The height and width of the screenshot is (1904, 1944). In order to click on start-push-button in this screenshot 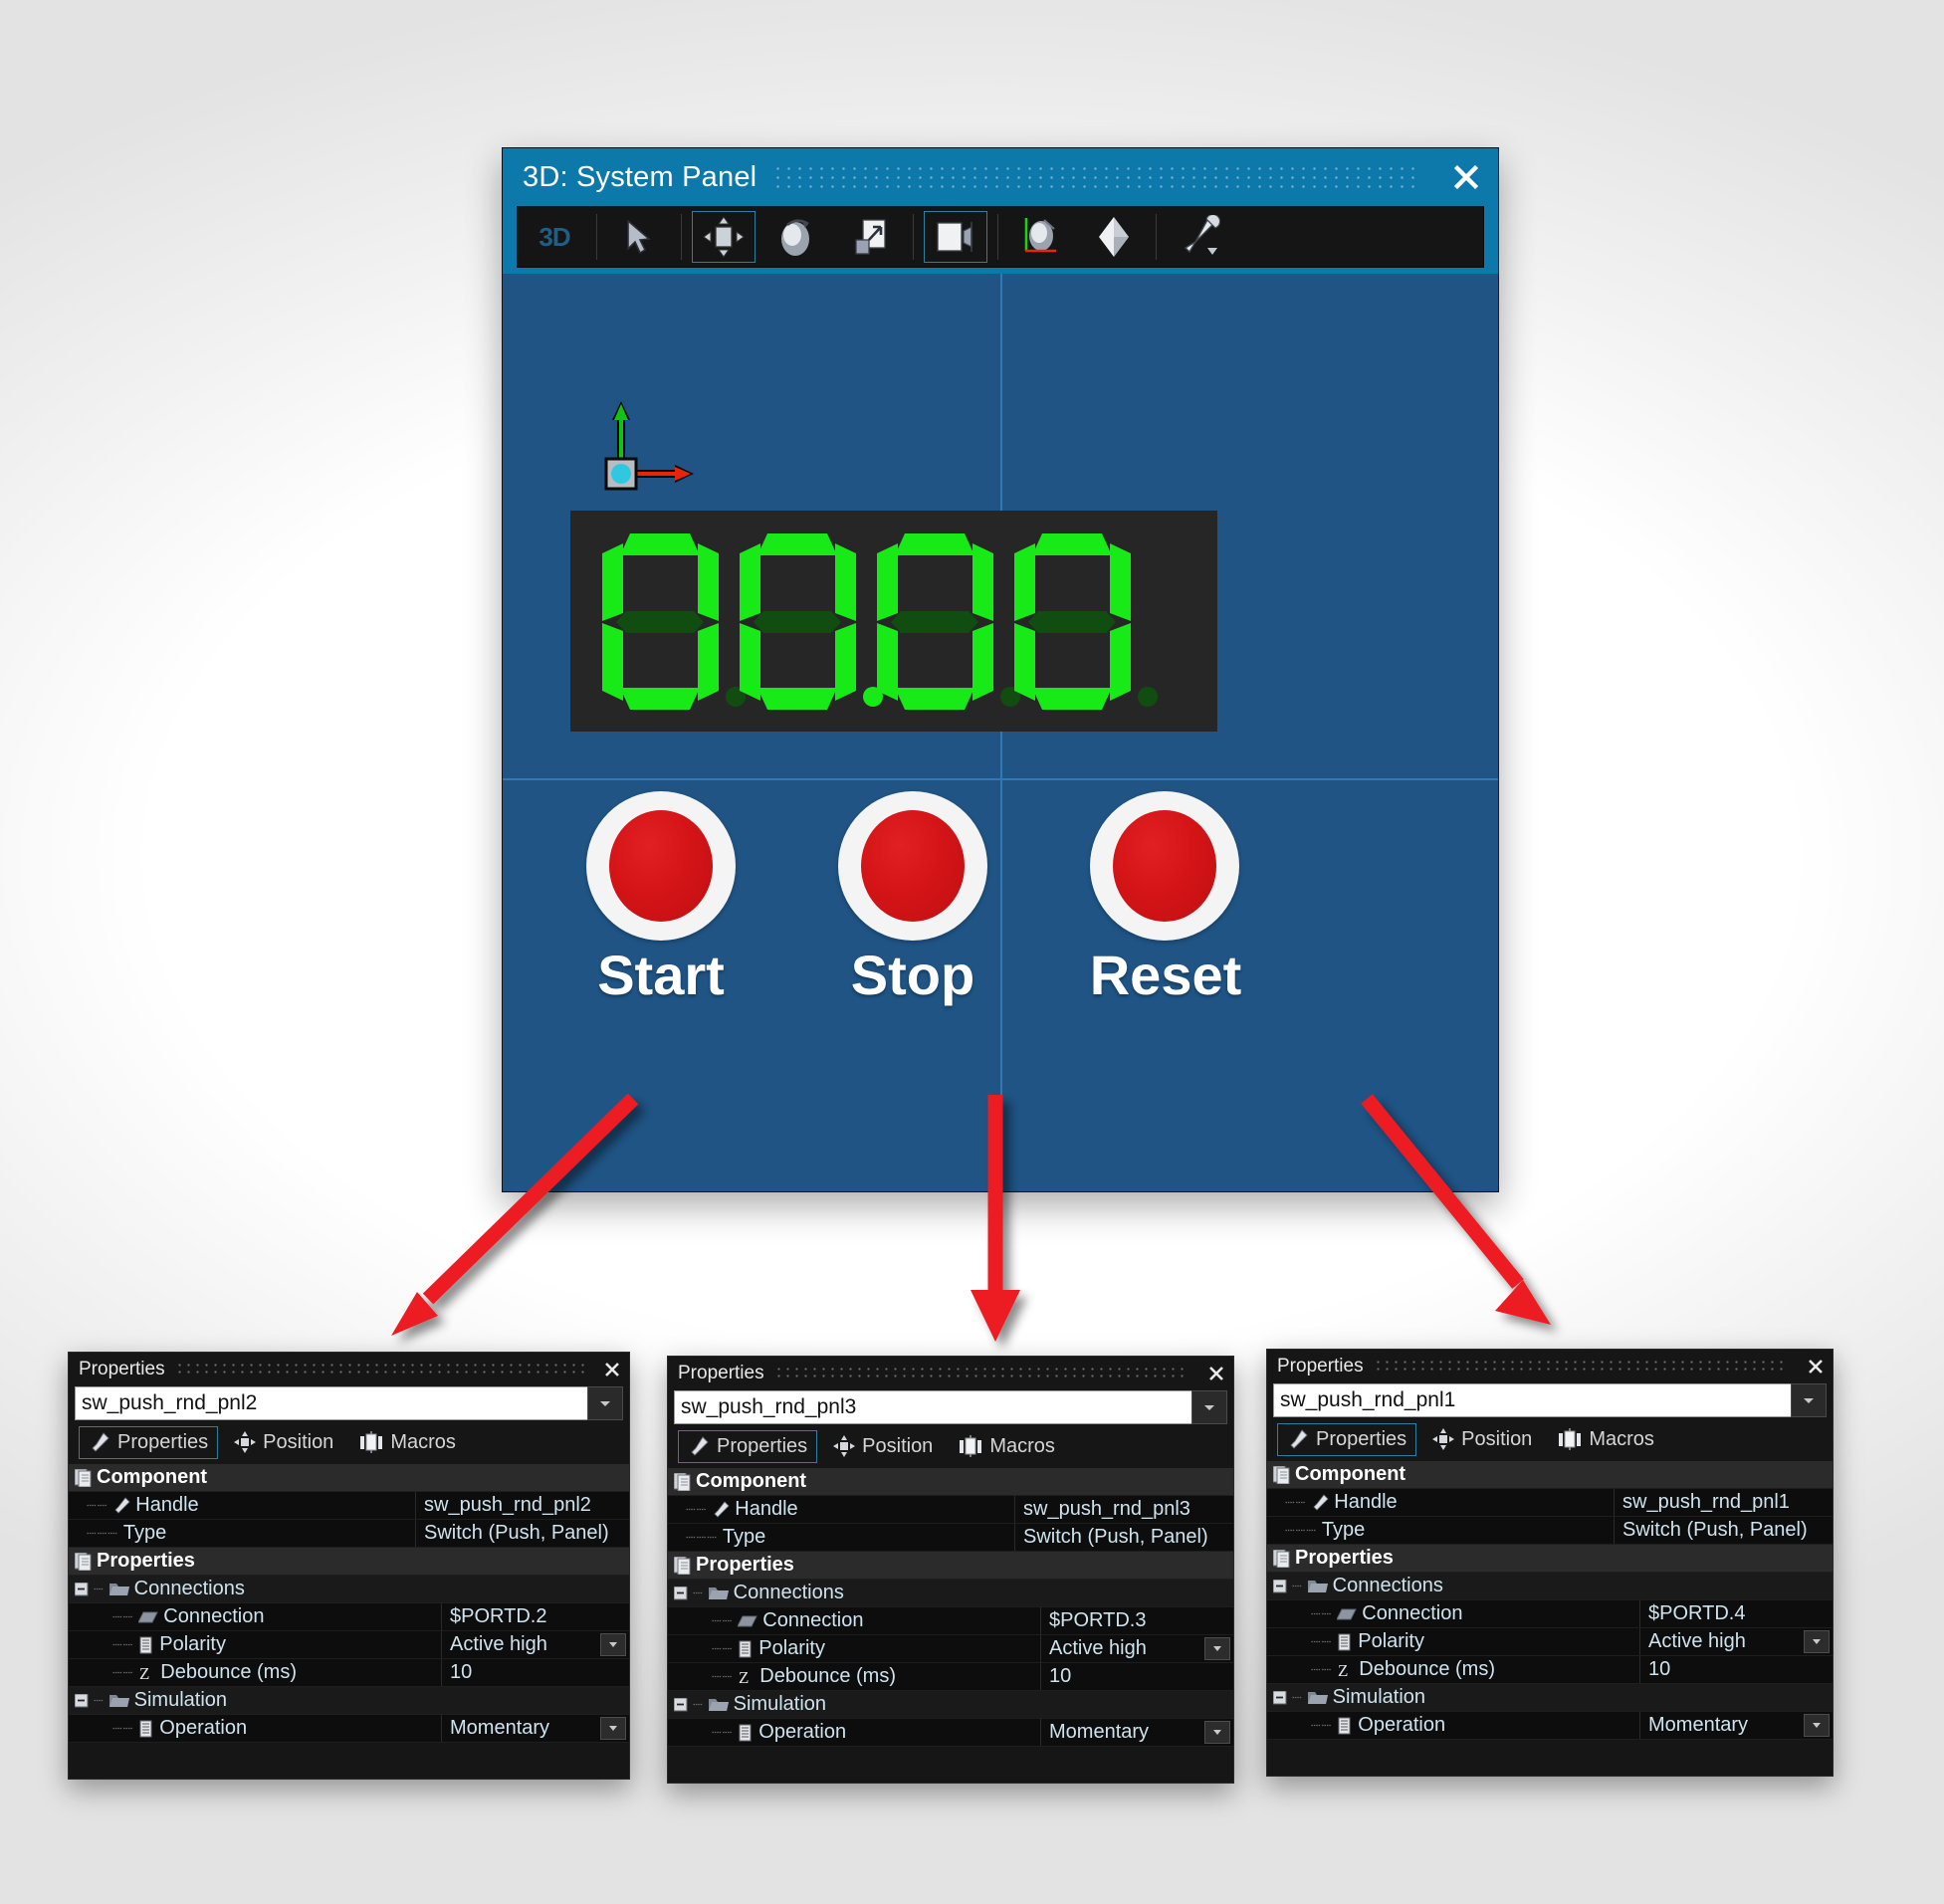, I will do `click(661, 866)`.